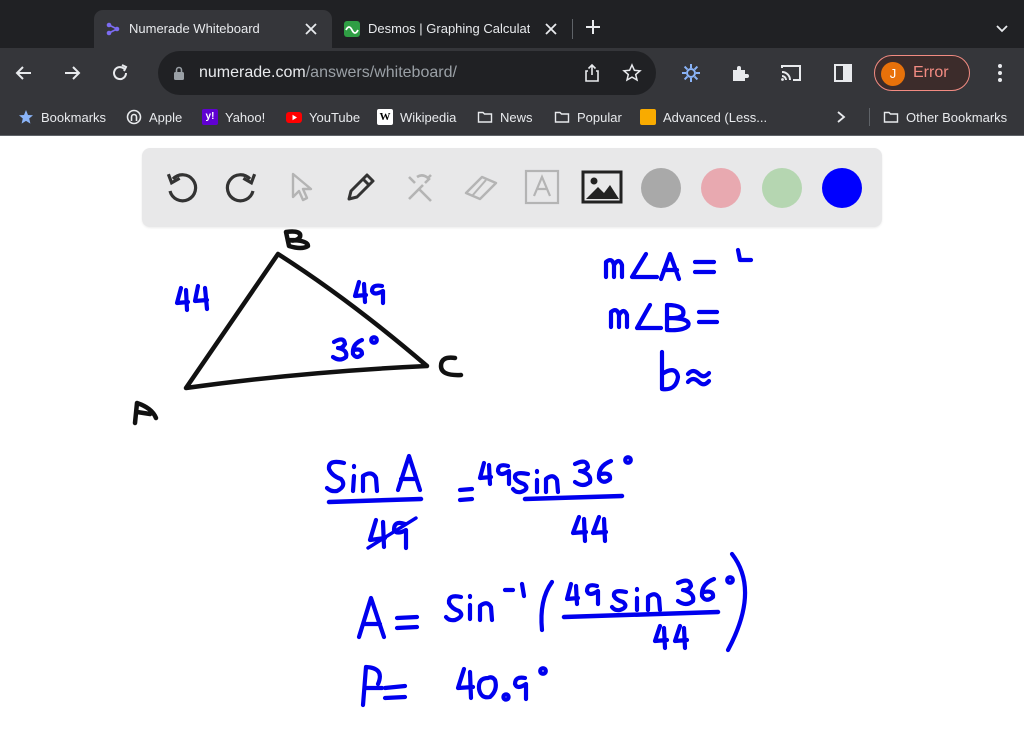  Describe the element at coordinates (632, 73) in the screenshot. I see `bookmark-star-icon` at that location.